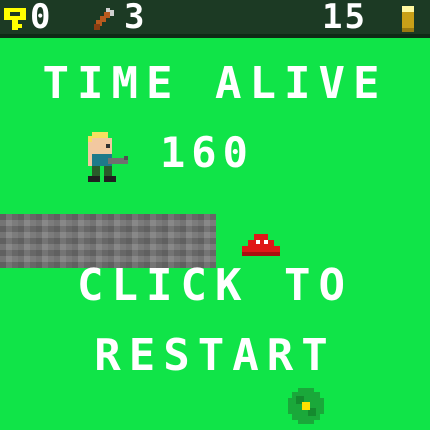 Image resolution: width=430 pixels, height=430 pixels. What do you see at coordinates (215, 356) in the screenshot?
I see `click-to-restart-line2: RESTART` at bounding box center [215, 356].